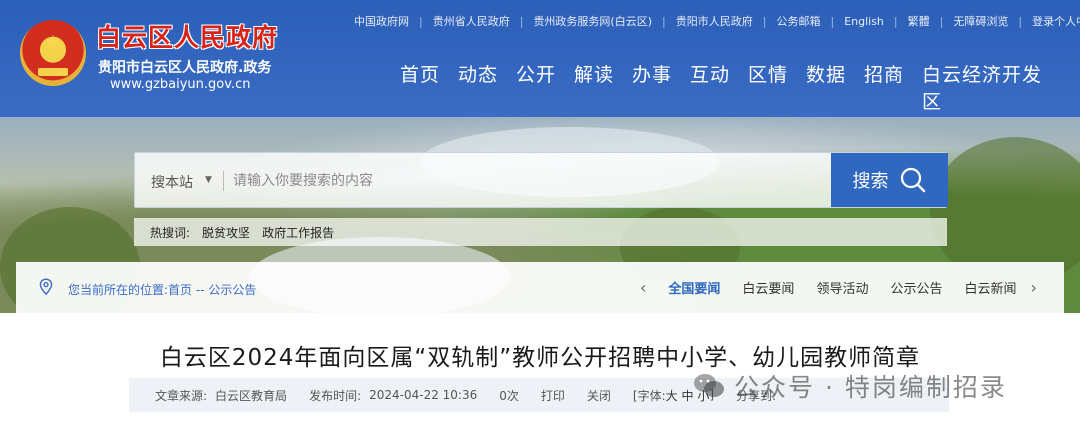 Image resolution: width=1080 pixels, height=434 pixels. Describe the element at coordinates (473, 181) in the screenshot. I see `search-input` at that location.